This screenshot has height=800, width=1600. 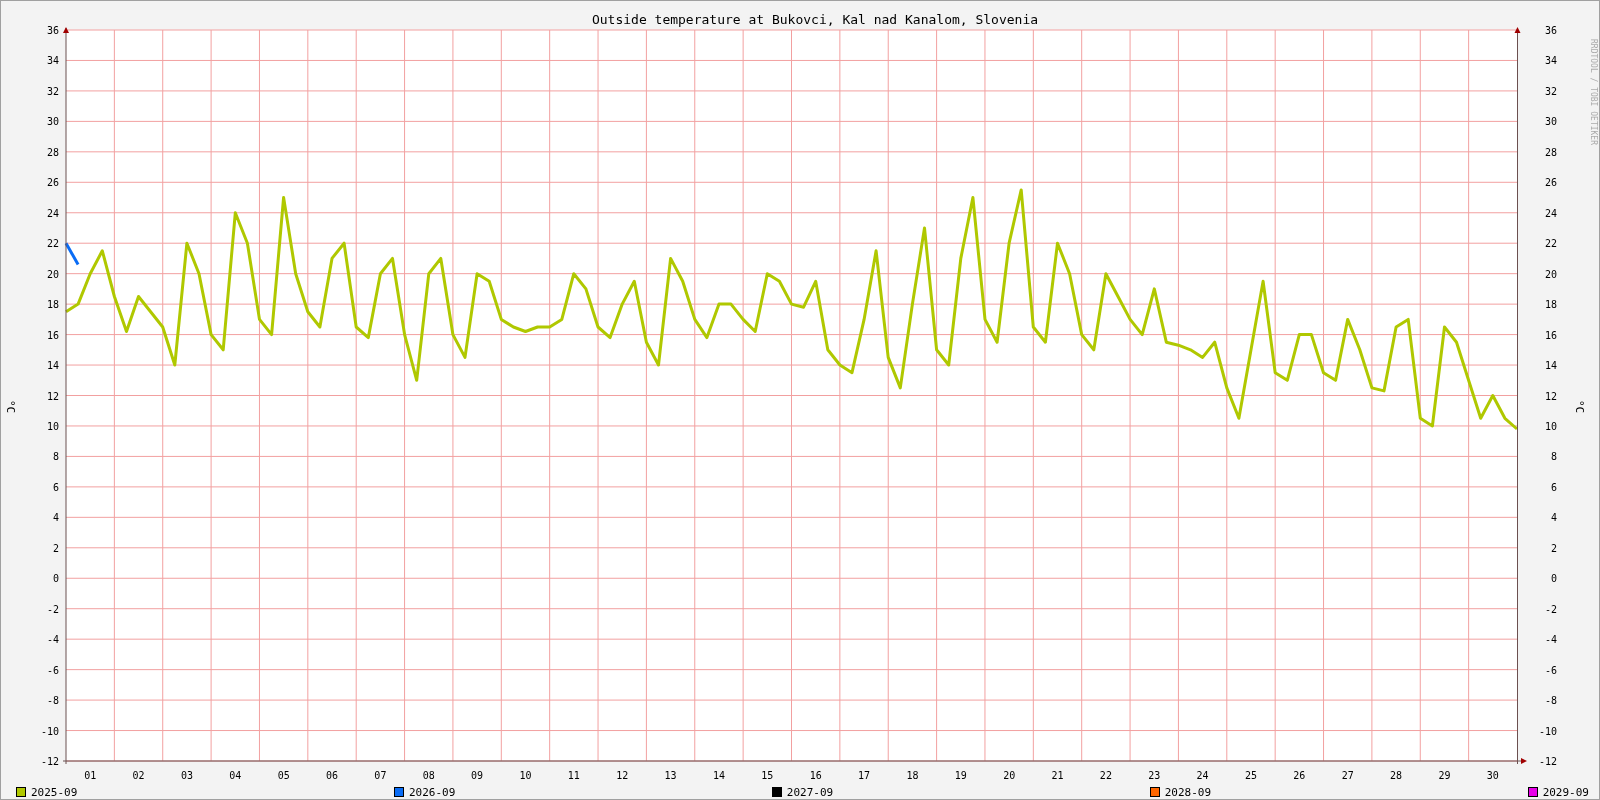 I want to click on x-tick-label: 05, so click(x=283, y=775).